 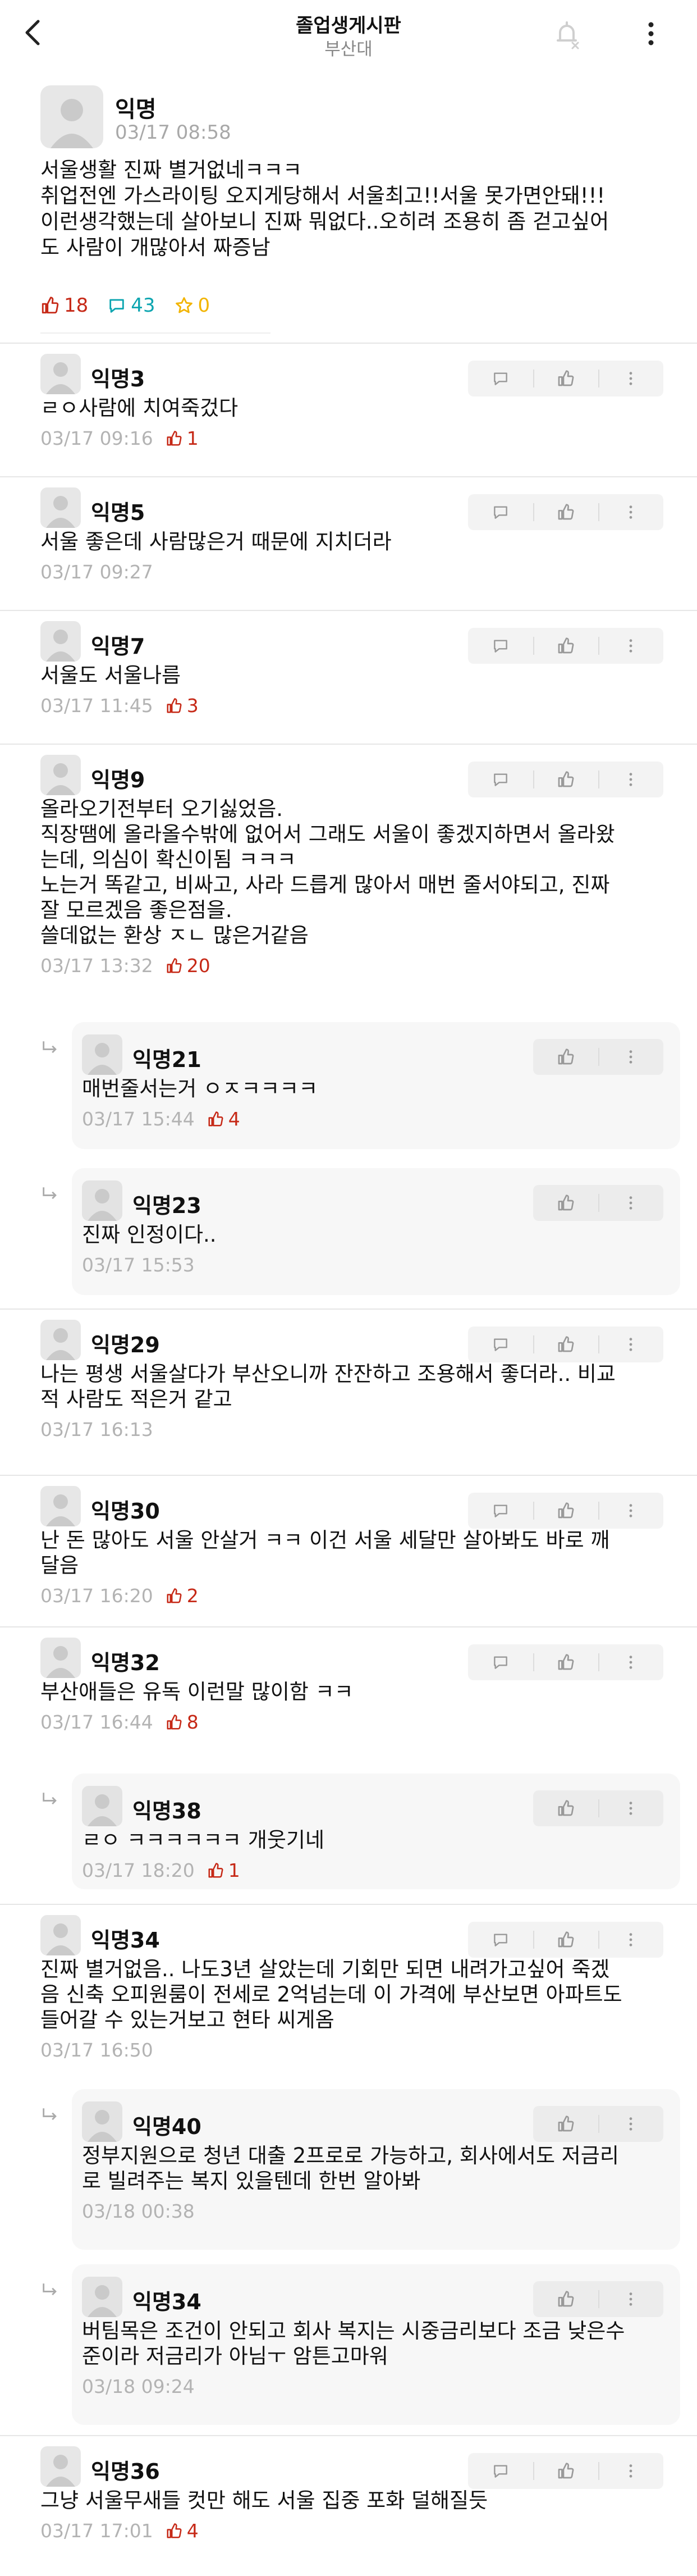 I want to click on comment-body: 그냥 서울무새들 컷만 해도 서울 집중 포화 덜해질듯, so click(x=352, y=2500).